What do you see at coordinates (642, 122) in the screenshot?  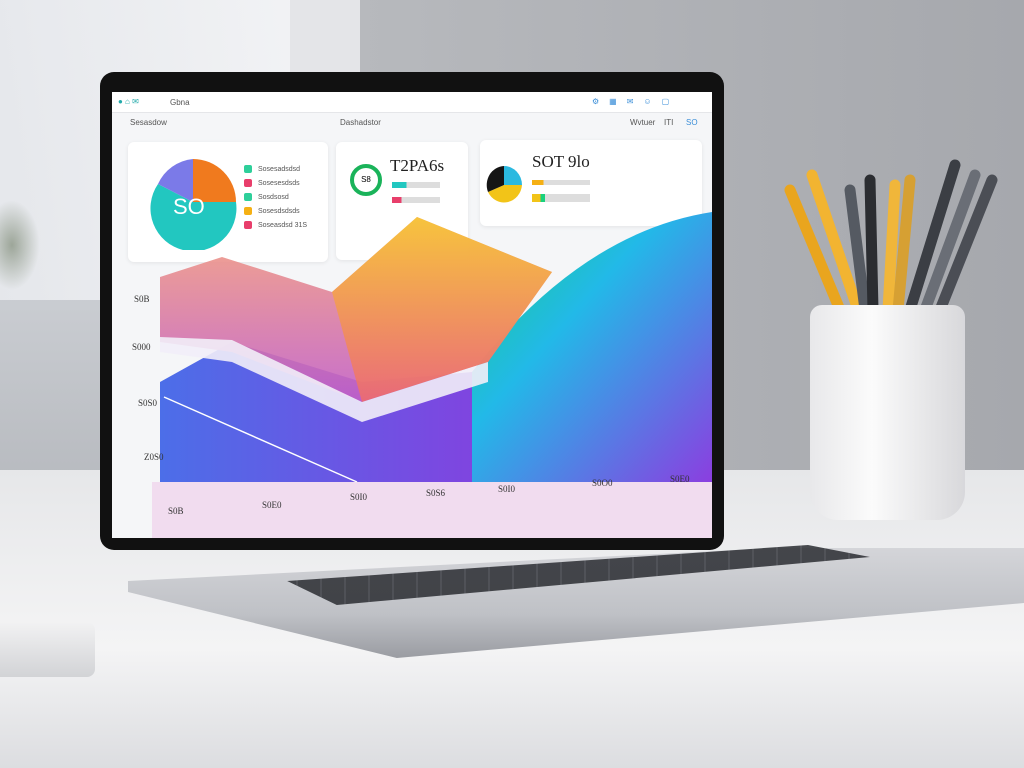 I see `right-label-1: Wvtuer` at bounding box center [642, 122].